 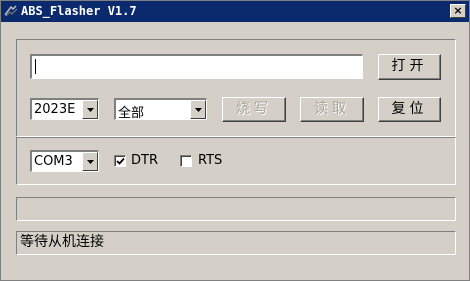 I want to click on reset-button-label: 复位, so click(x=409, y=109).